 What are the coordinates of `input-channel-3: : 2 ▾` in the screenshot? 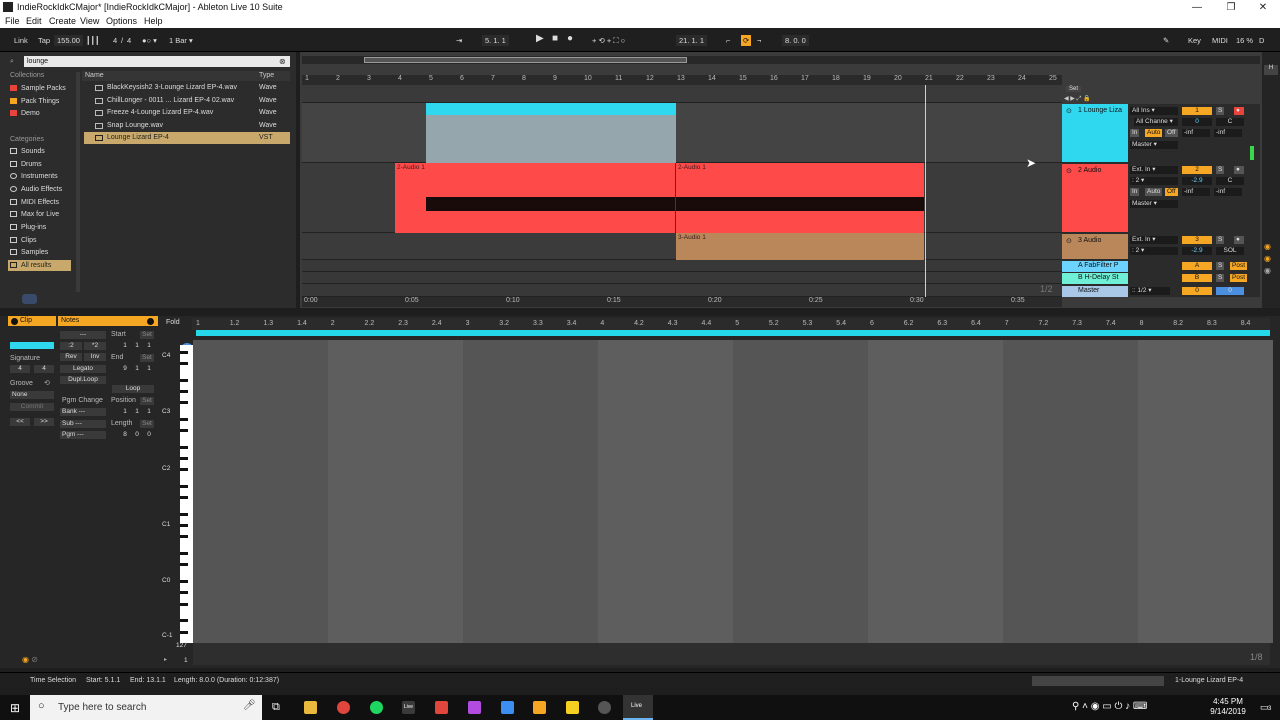 It's located at (1154, 251).